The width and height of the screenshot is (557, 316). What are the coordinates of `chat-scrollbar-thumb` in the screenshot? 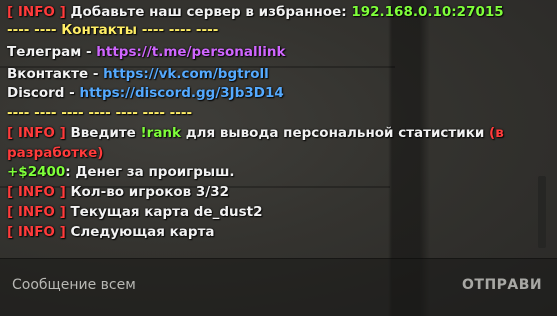 It's located at (542, 212).